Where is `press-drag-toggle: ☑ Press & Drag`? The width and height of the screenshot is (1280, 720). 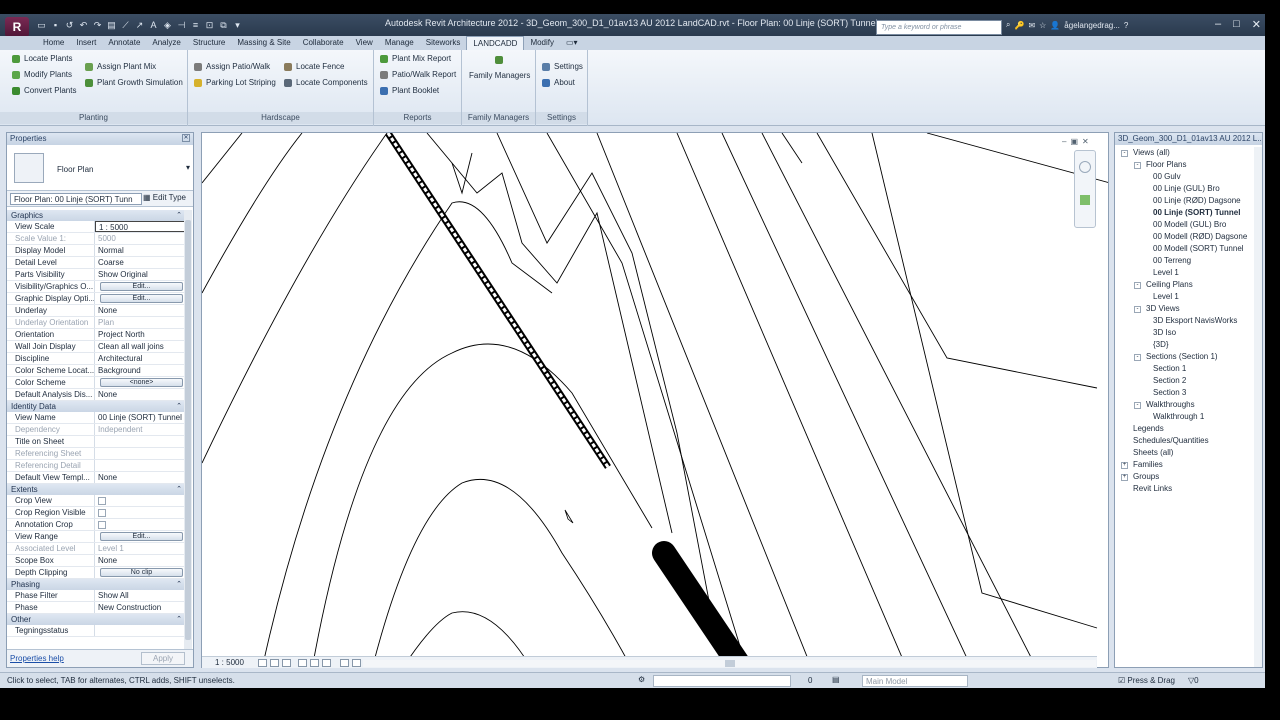 press-drag-toggle: ☑ Press & Drag is located at coordinates (1146, 680).